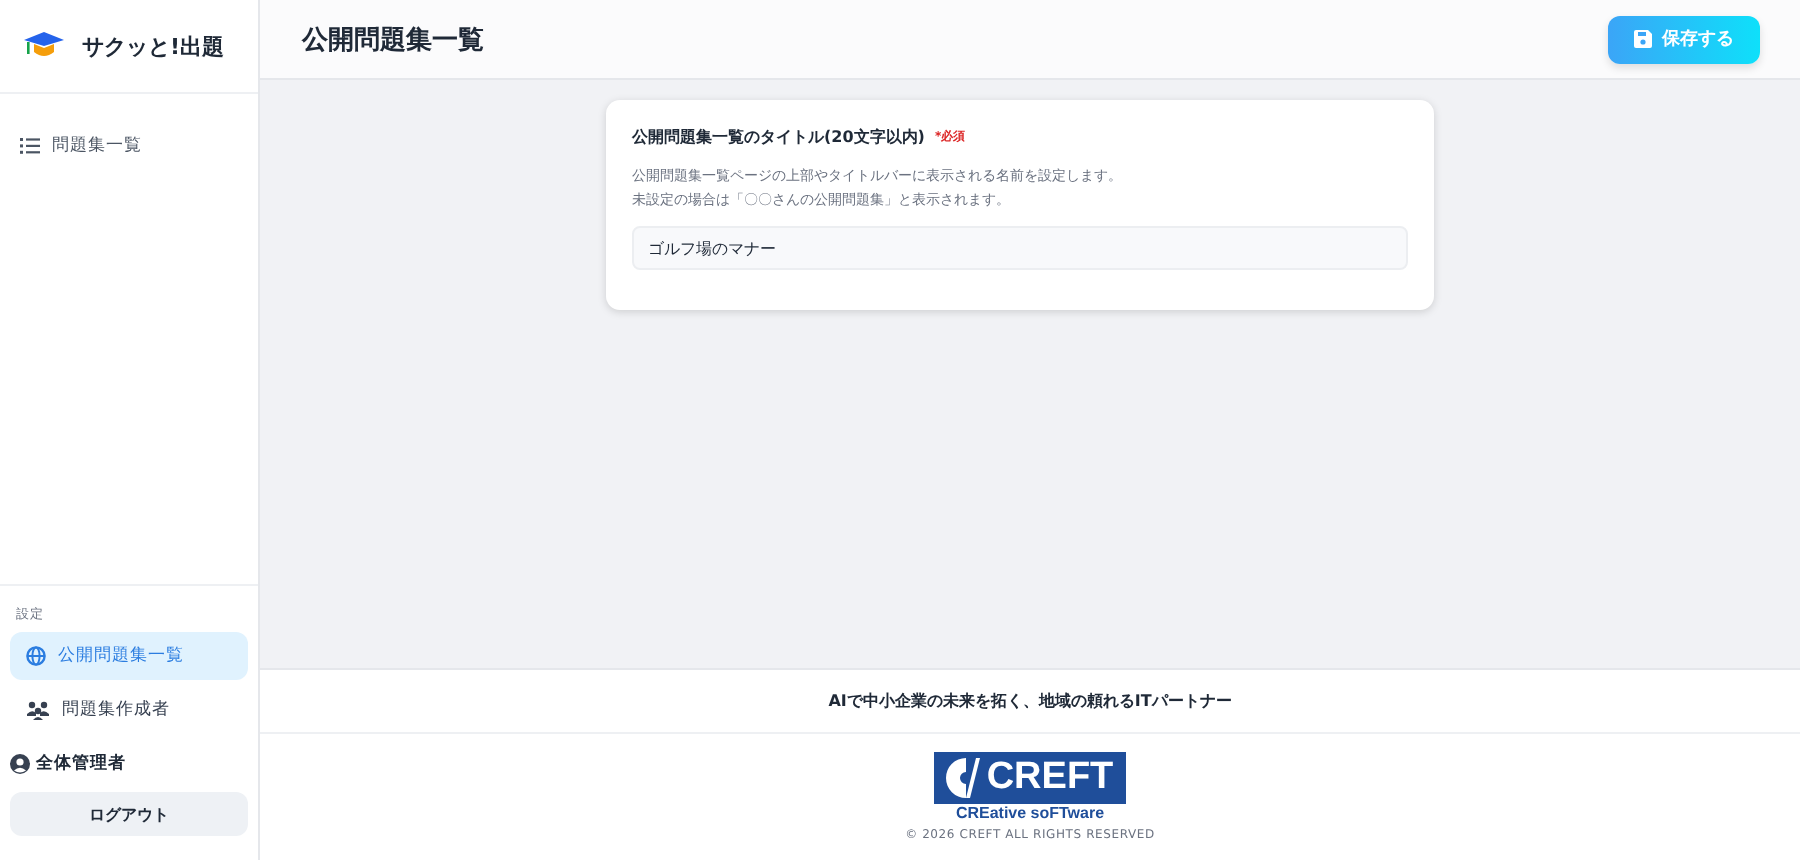  What do you see at coordinates (81, 764) in the screenshot?
I see `user-name: 全体管理者` at bounding box center [81, 764].